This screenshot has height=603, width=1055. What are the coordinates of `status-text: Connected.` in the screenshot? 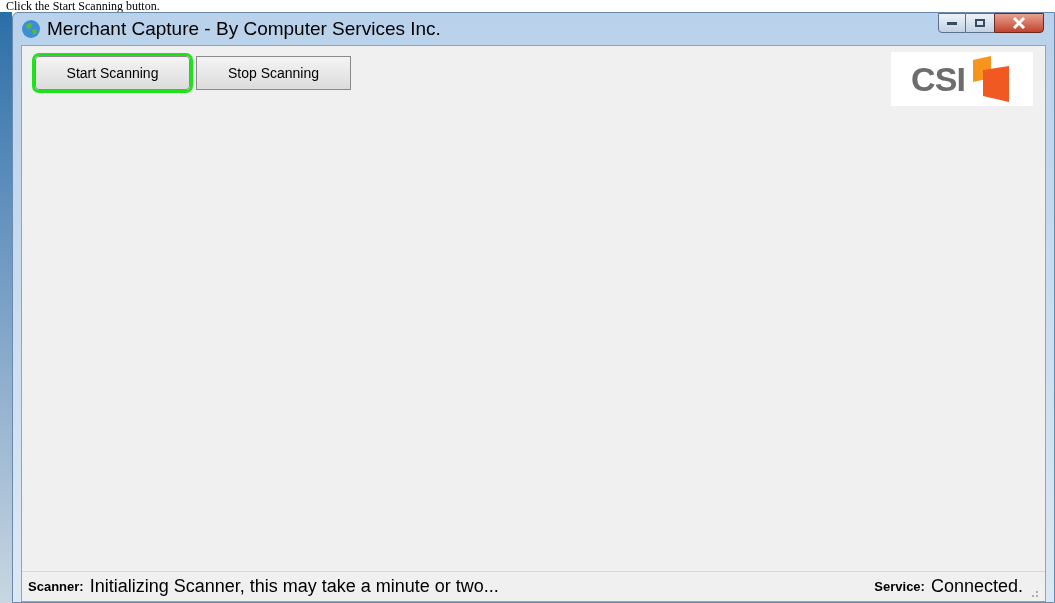 It's located at (976, 586).